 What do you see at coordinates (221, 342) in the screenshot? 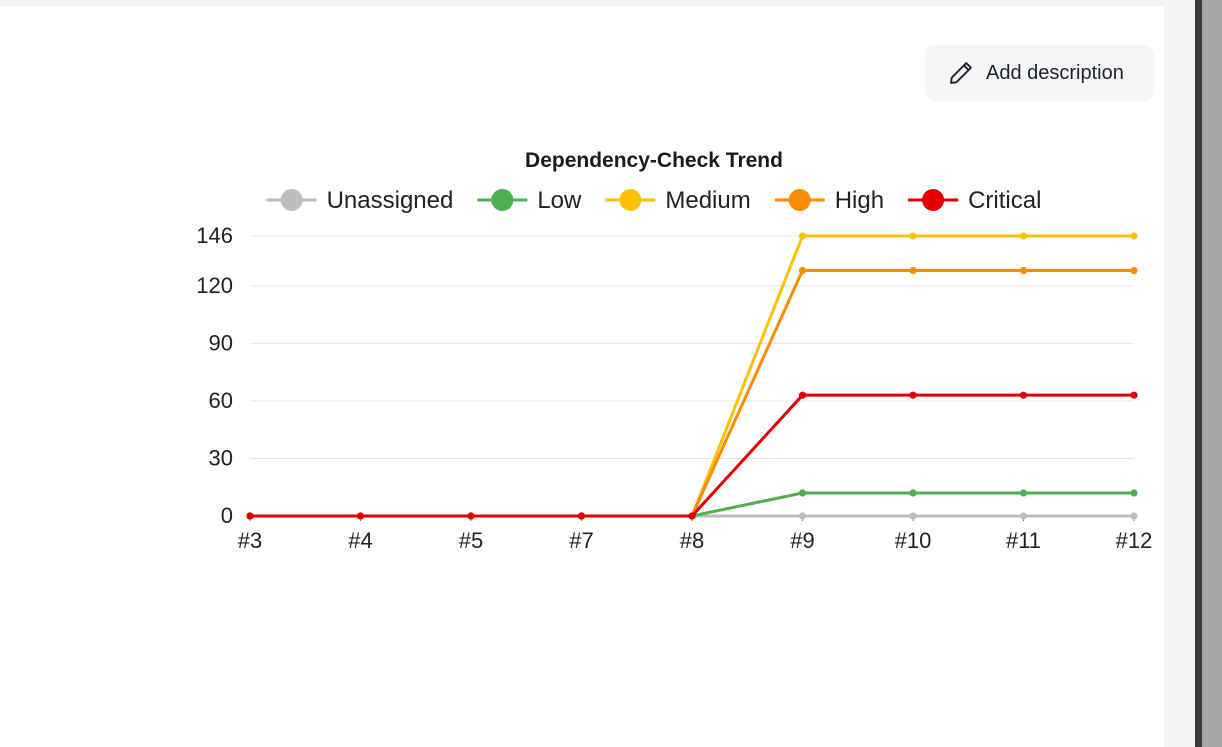
I see `y-tick-label: 90` at bounding box center [221, 342].